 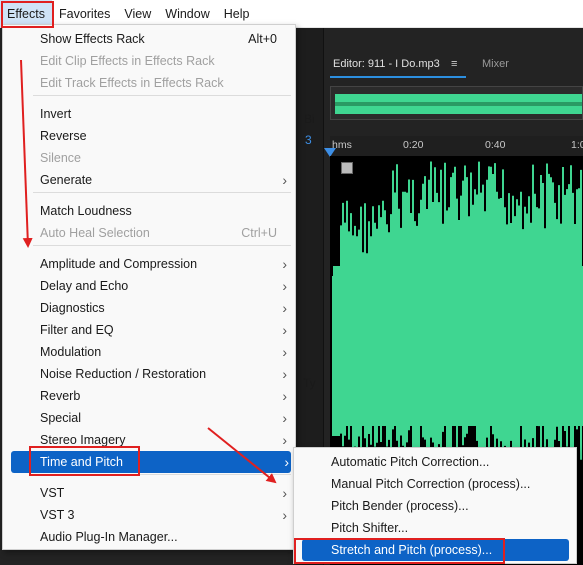 What do you see at coordinates (495, 64) in the screenshot?
I see `mixer-tab: Mixer` at bounding box center [495, 64].